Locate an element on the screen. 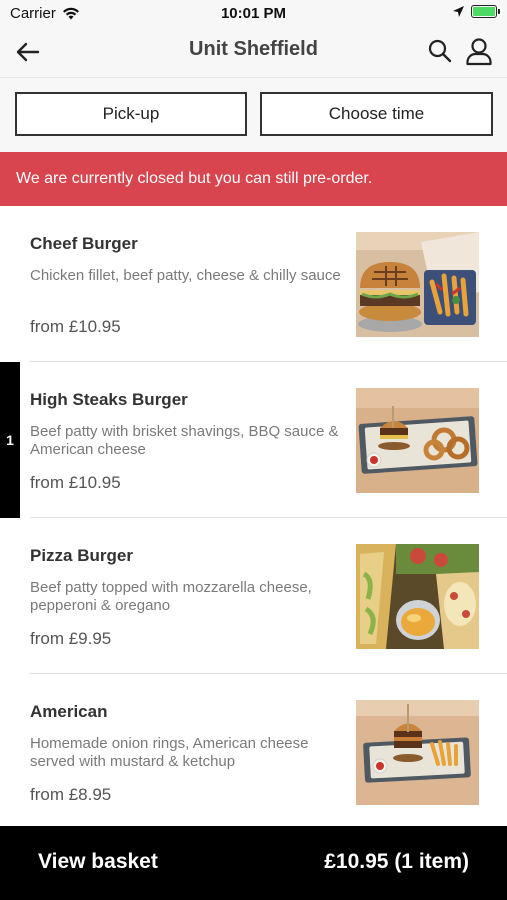  status-right is located at coordinates (476, 11).